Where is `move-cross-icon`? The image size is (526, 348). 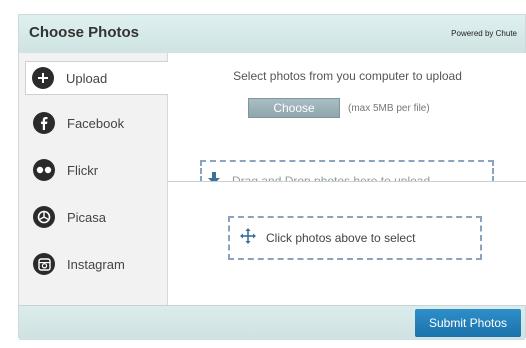 move-cross-icon is located at coordinates (248, 238).